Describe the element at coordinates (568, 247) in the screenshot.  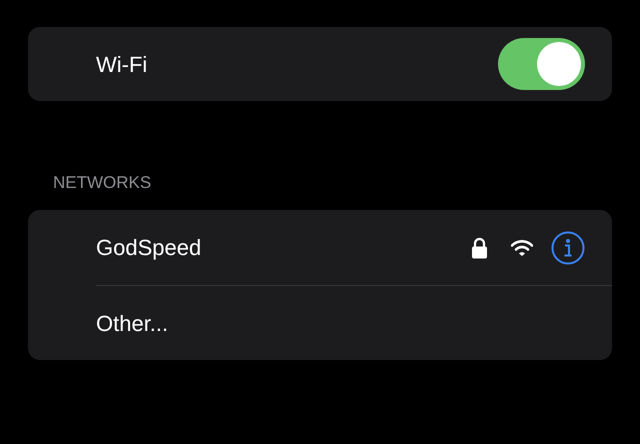
I see `info-icon` at that location.